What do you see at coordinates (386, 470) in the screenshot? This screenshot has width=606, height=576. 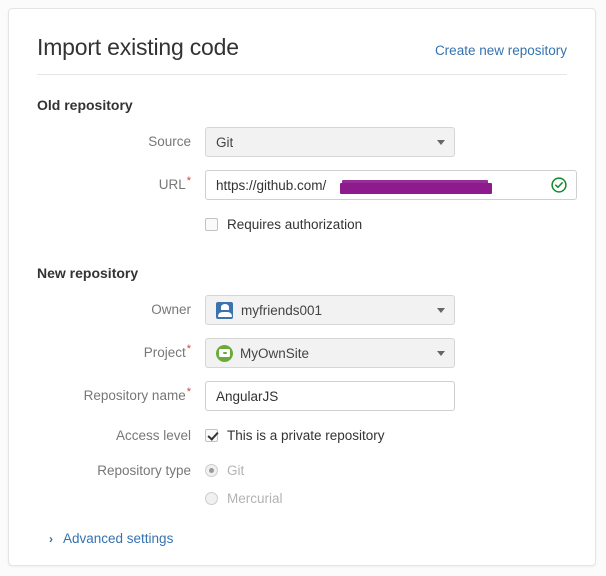 I see `repository-type-option-git: Git` at bounding box center [386, 470].